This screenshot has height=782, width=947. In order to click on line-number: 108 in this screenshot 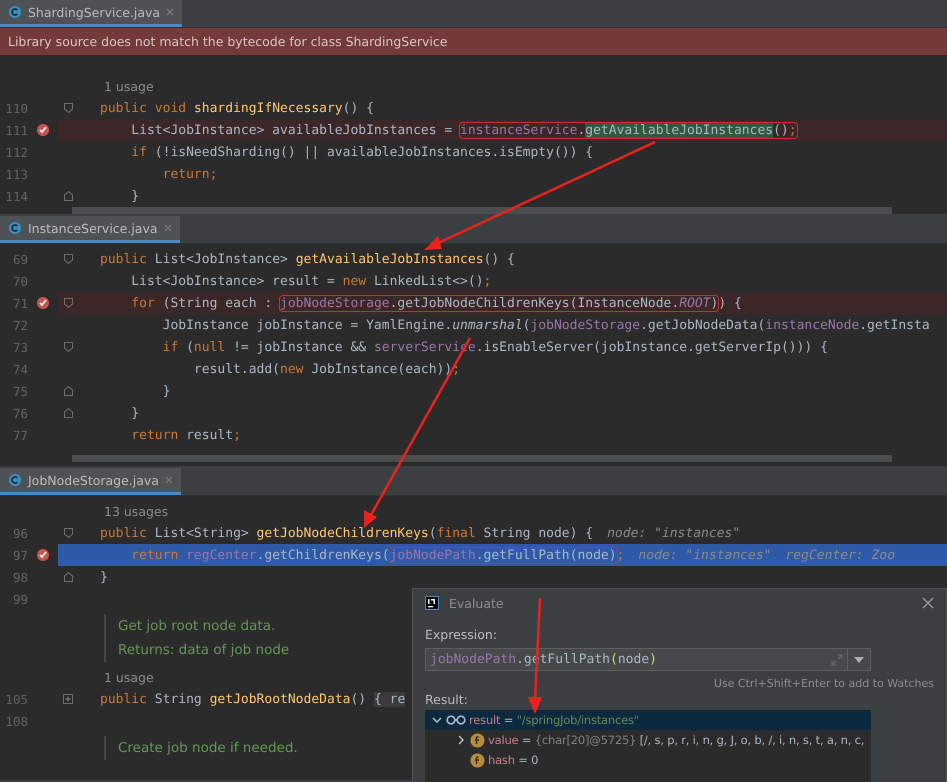, I will do `click(16, 721)`.